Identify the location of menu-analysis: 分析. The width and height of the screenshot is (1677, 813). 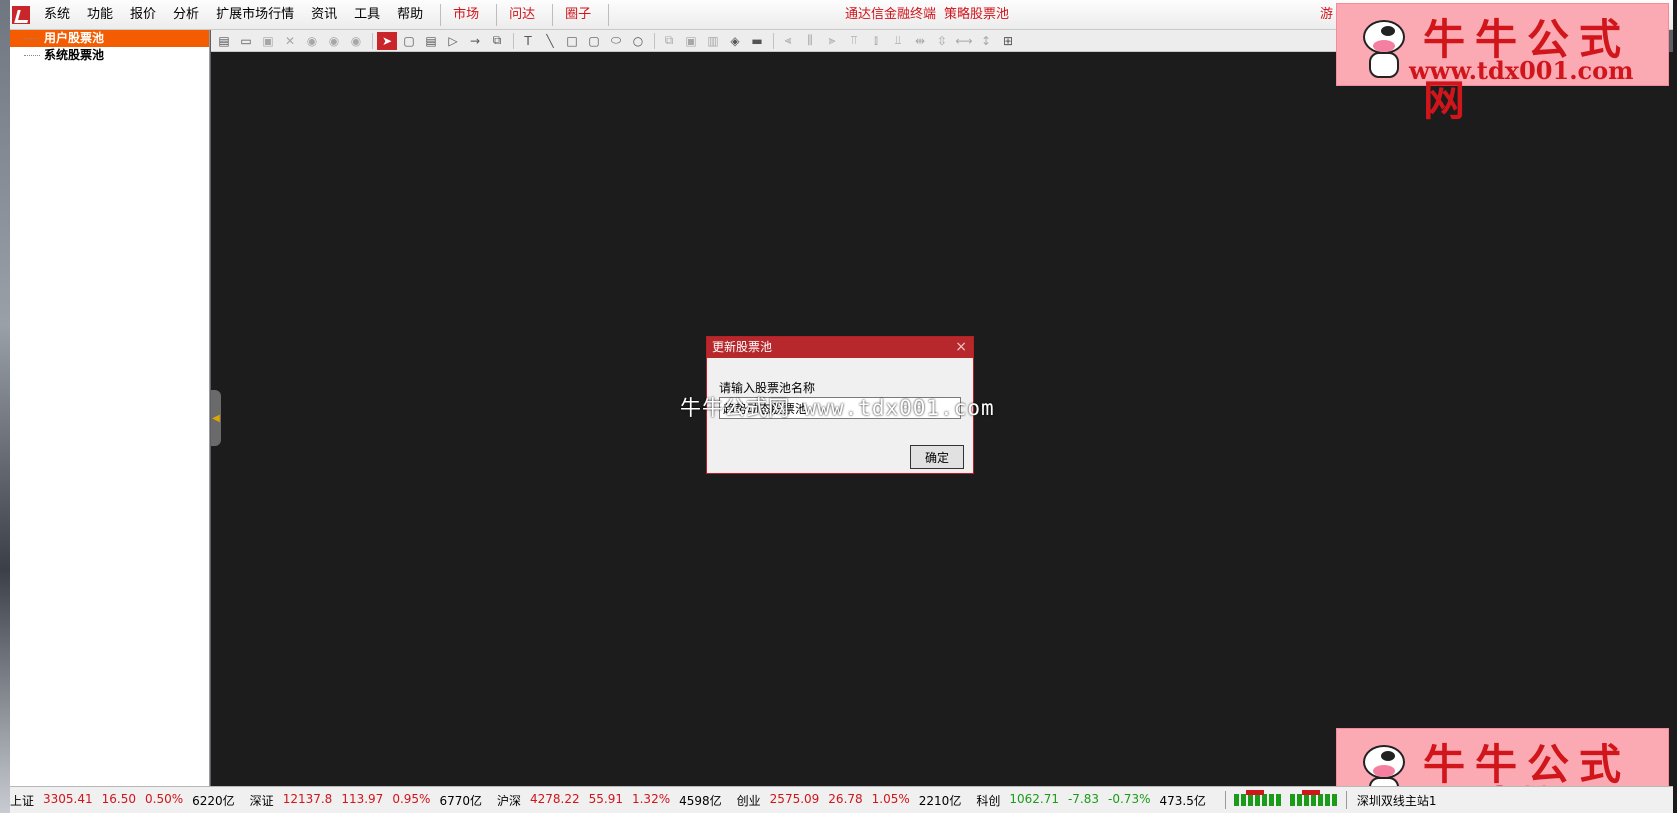
(188, 15).